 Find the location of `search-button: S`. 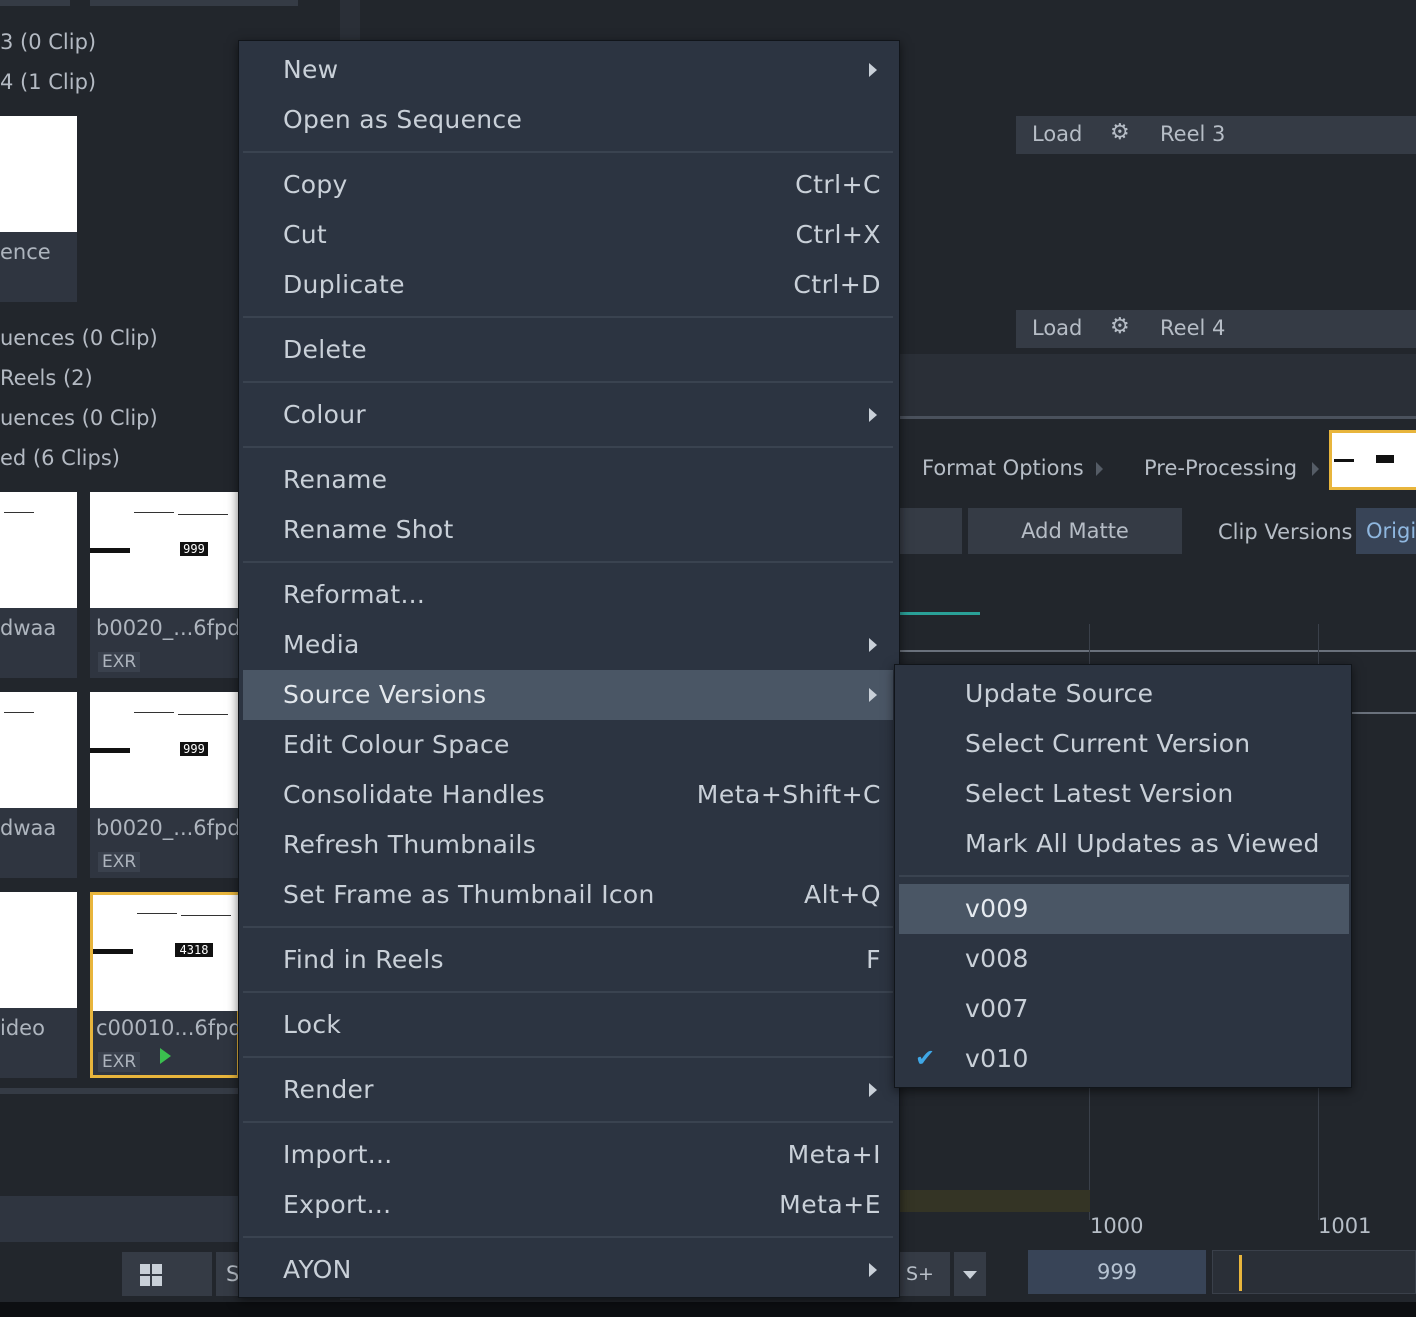

search-button: S is located at coordinates (228, 1274).